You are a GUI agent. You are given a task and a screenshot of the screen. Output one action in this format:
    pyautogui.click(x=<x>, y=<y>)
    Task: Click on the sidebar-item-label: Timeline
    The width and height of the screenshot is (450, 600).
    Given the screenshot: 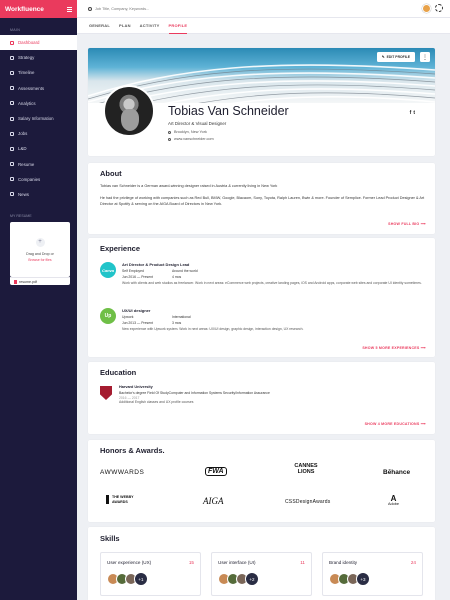 What is the action you would take?
    pyautogui.click(x=26, y=73)
    